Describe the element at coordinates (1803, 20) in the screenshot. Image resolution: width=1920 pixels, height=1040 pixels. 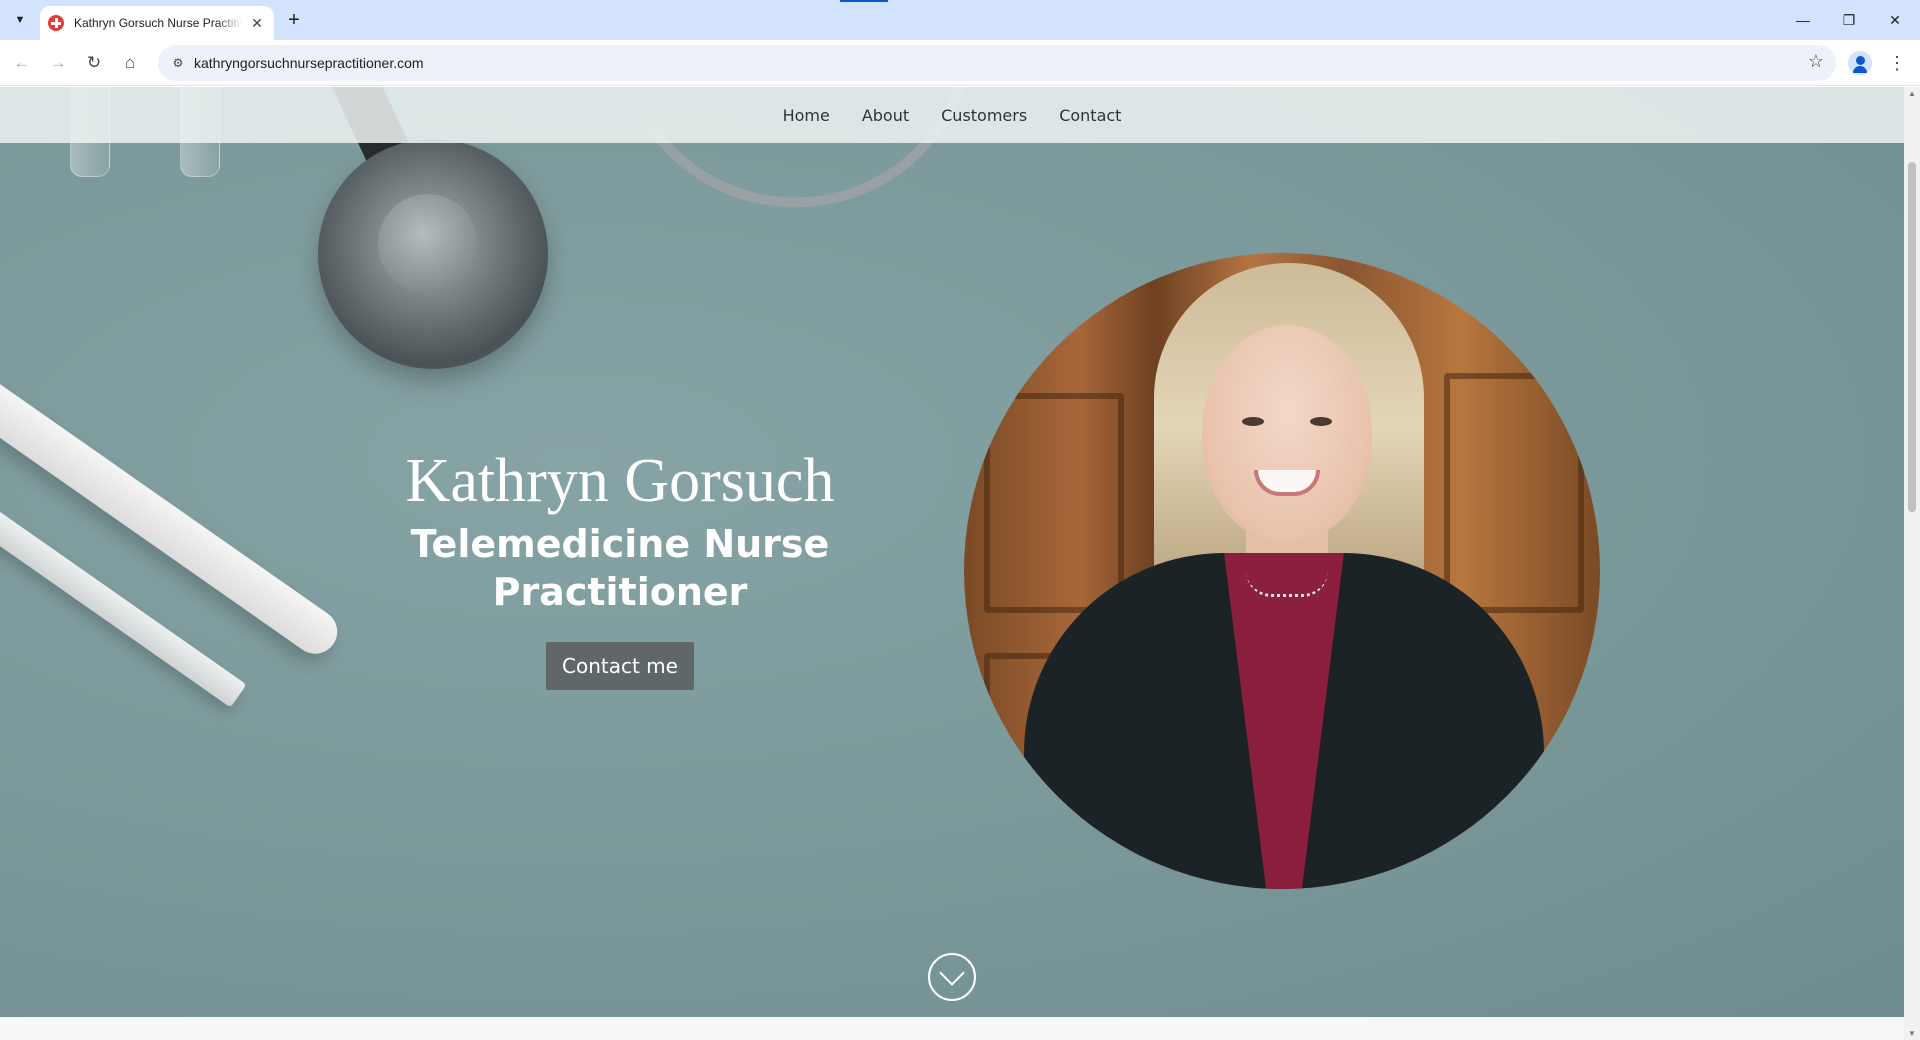
I see `minimize-icon: —` at that location.